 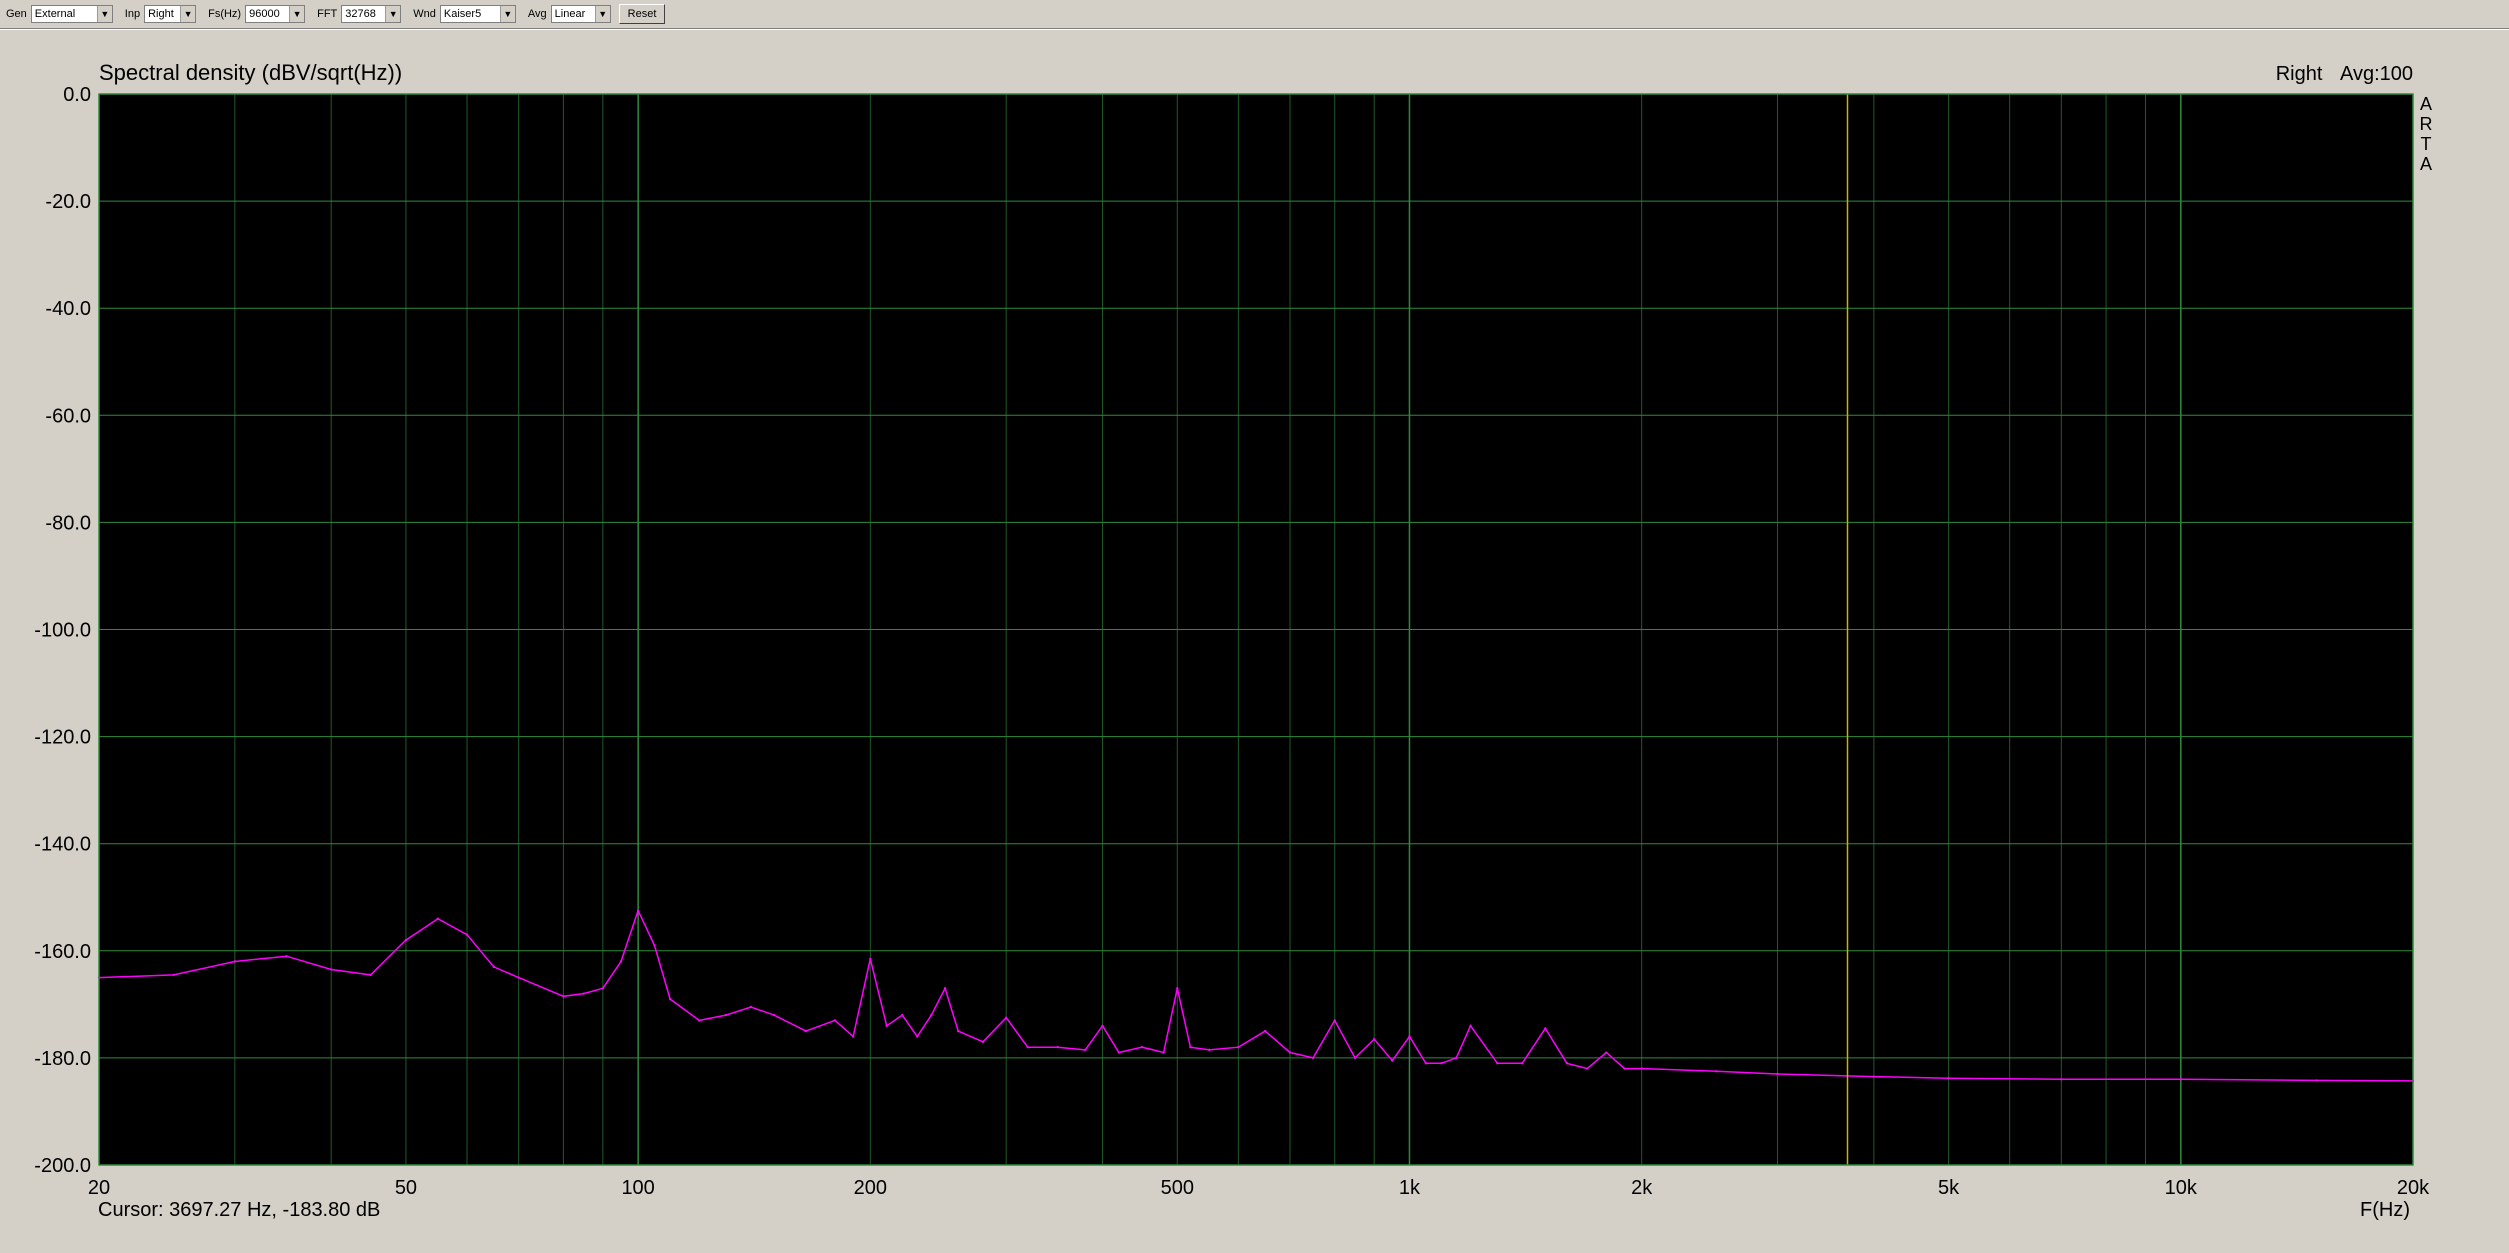 What do you see at coordinates (62, 631) in the screenshot?
I see `y-tick-label: -100.0` at bounding box center [62, 631].